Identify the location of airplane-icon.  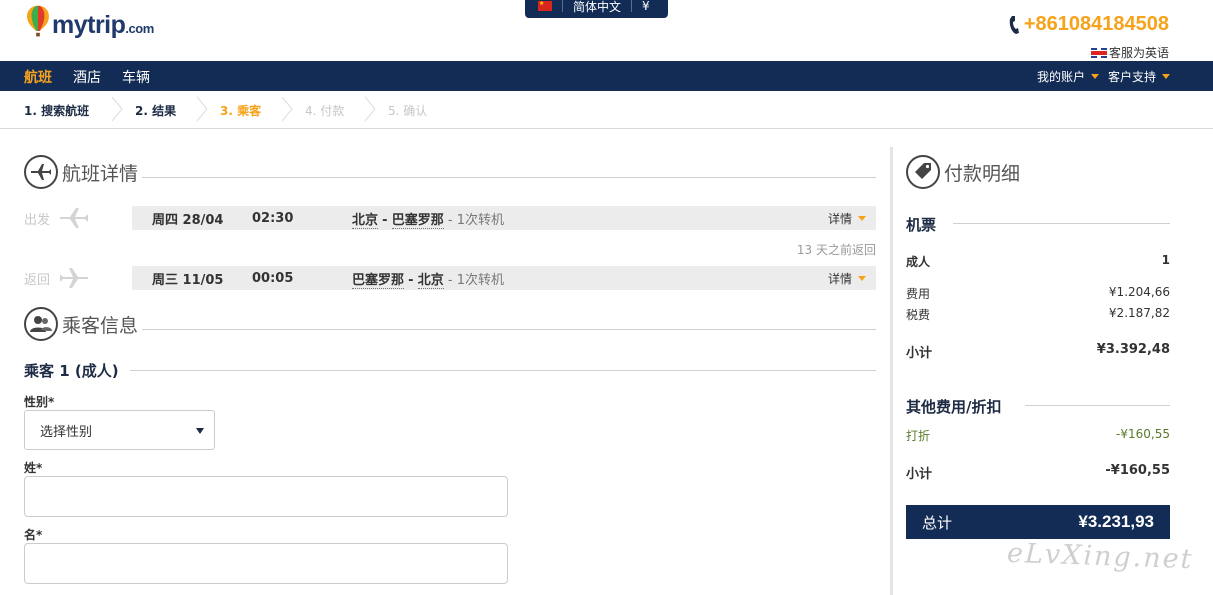
(41, 172).